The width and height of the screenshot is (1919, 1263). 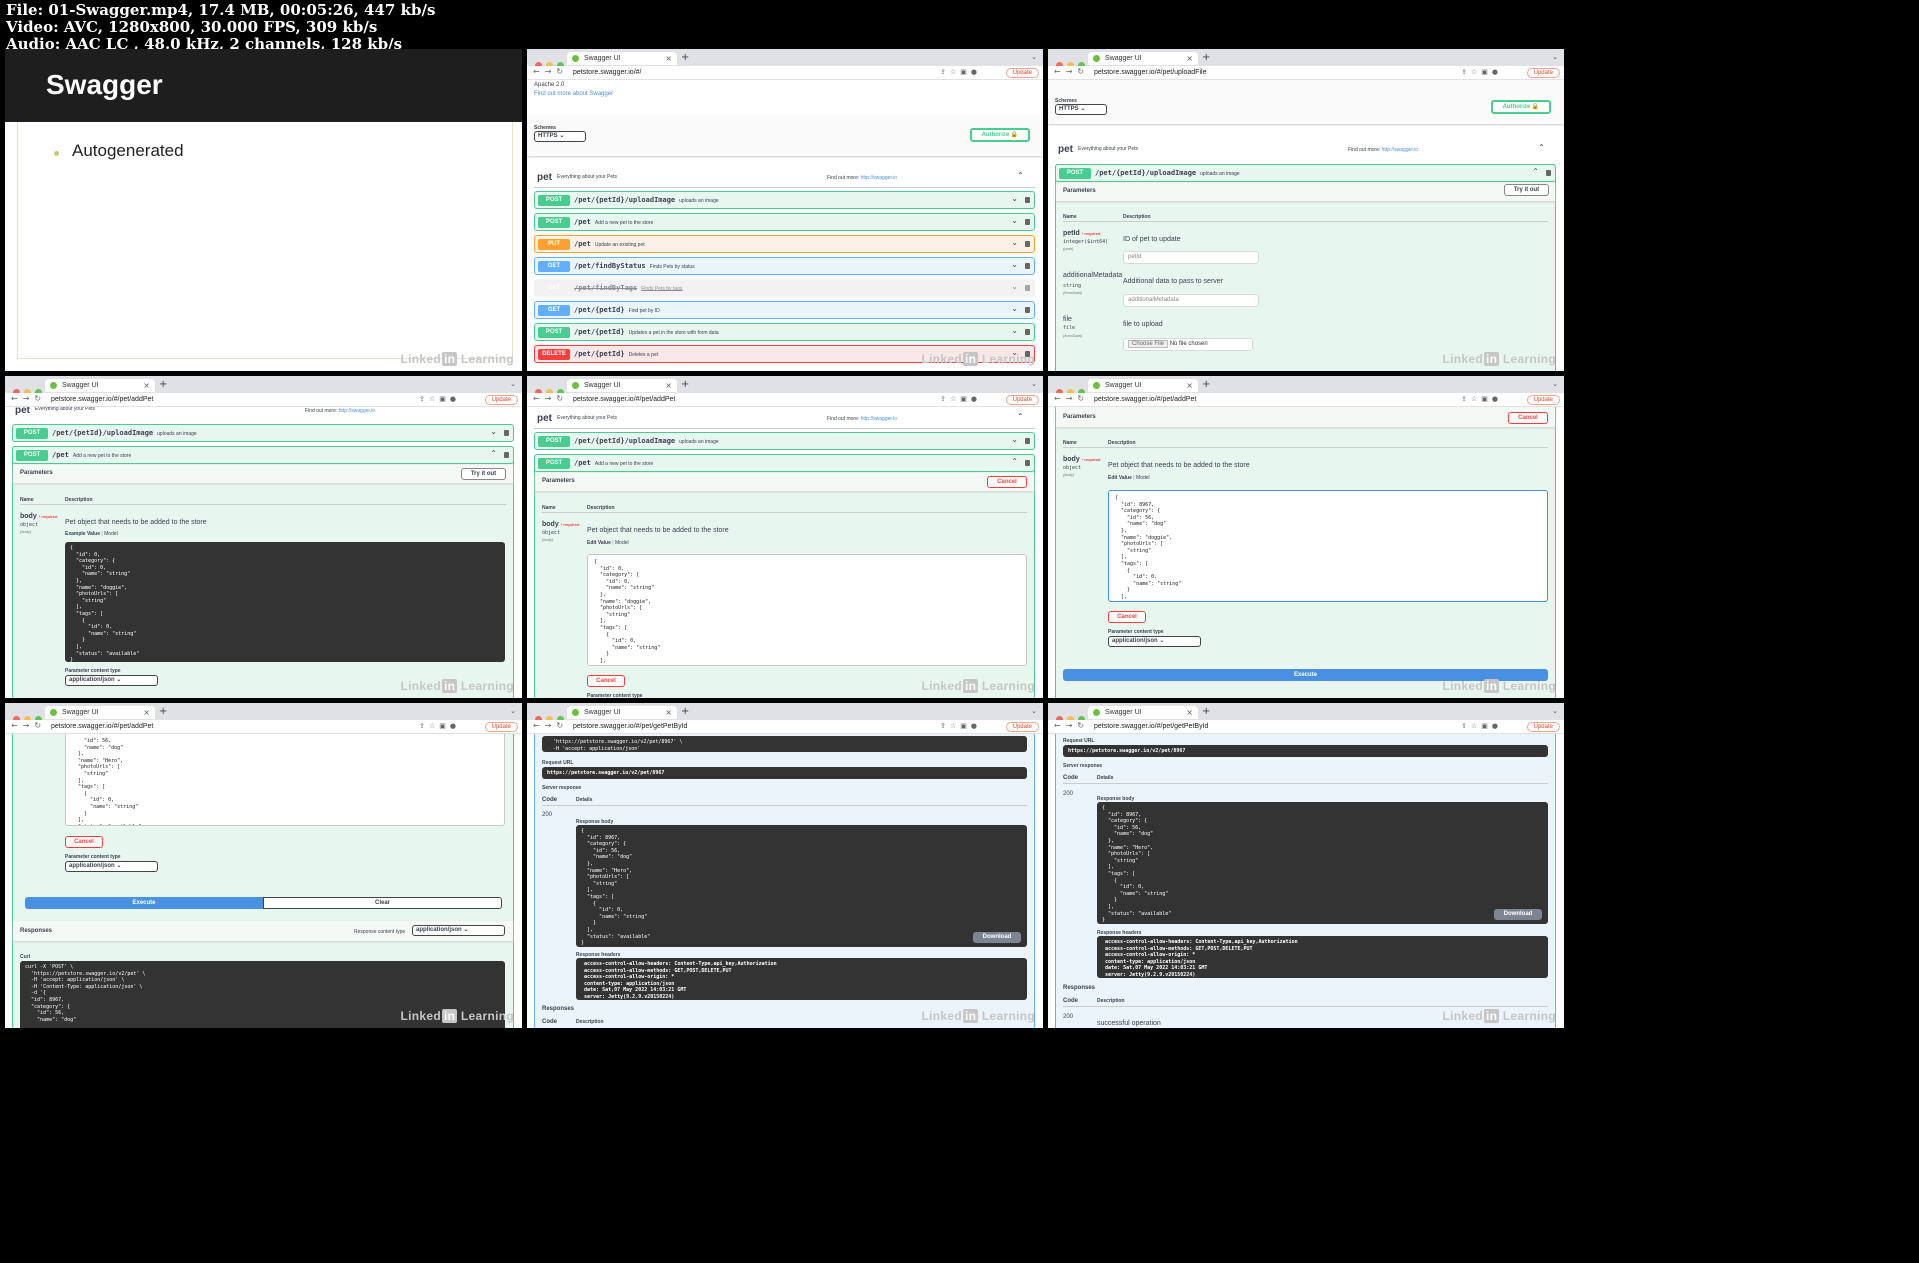 What do you see at coordinates (573, 94) in the screenshot?
I see `find-out-link: Find out more about Swagger` at bounding box center [573, 94].